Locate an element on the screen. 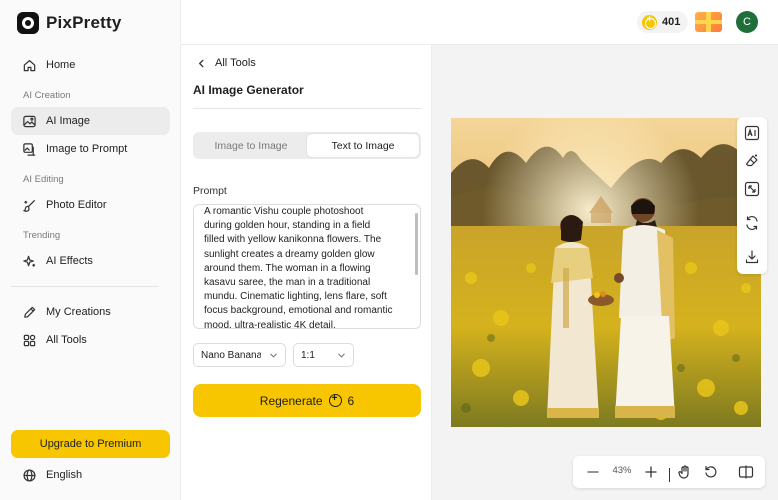  grid-icon is located at coordinates (29, 340).